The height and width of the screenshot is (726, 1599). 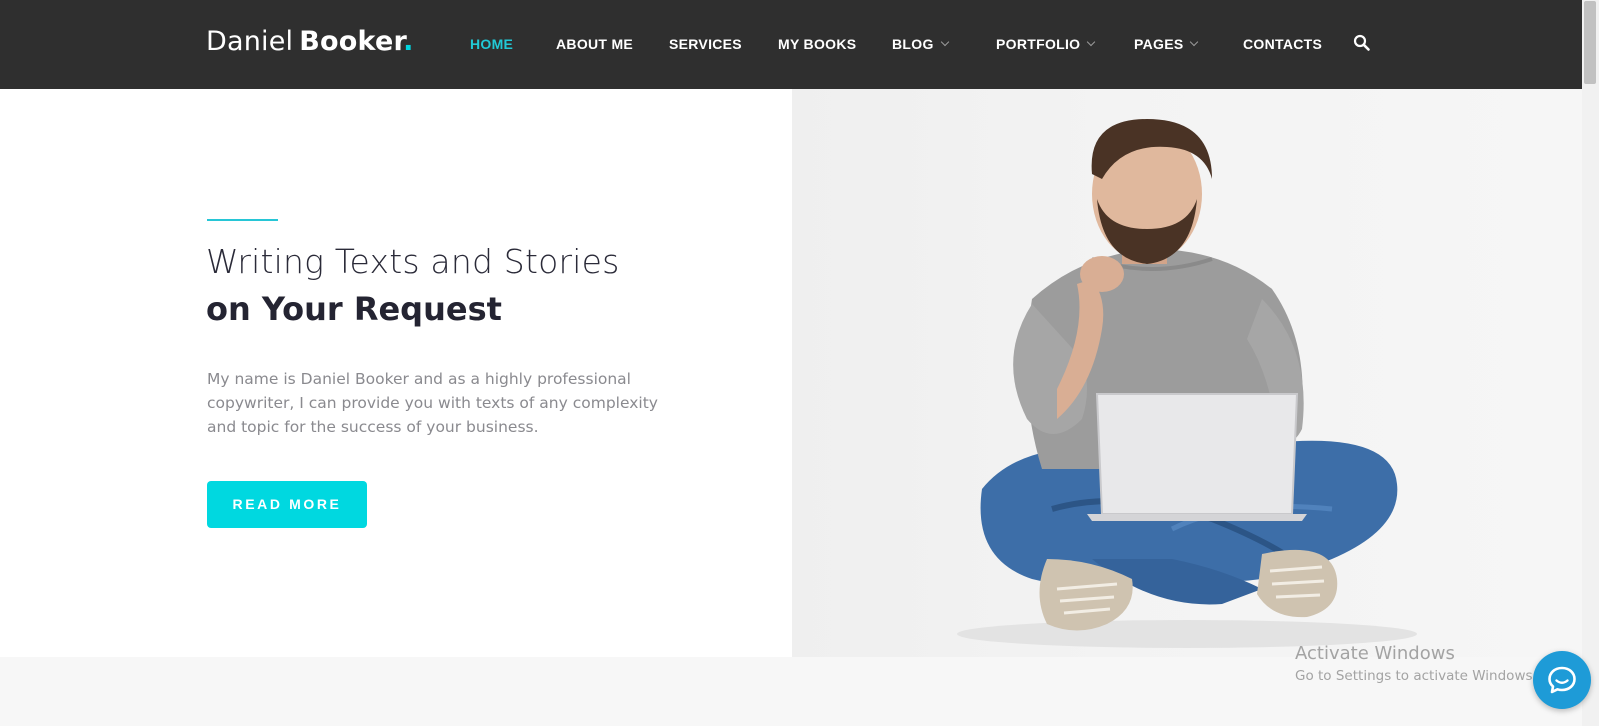 What do you see at coordinates (1590, 363) in the screenshot?
I see `page-scrollbar` at bounding box center [1590, 363].